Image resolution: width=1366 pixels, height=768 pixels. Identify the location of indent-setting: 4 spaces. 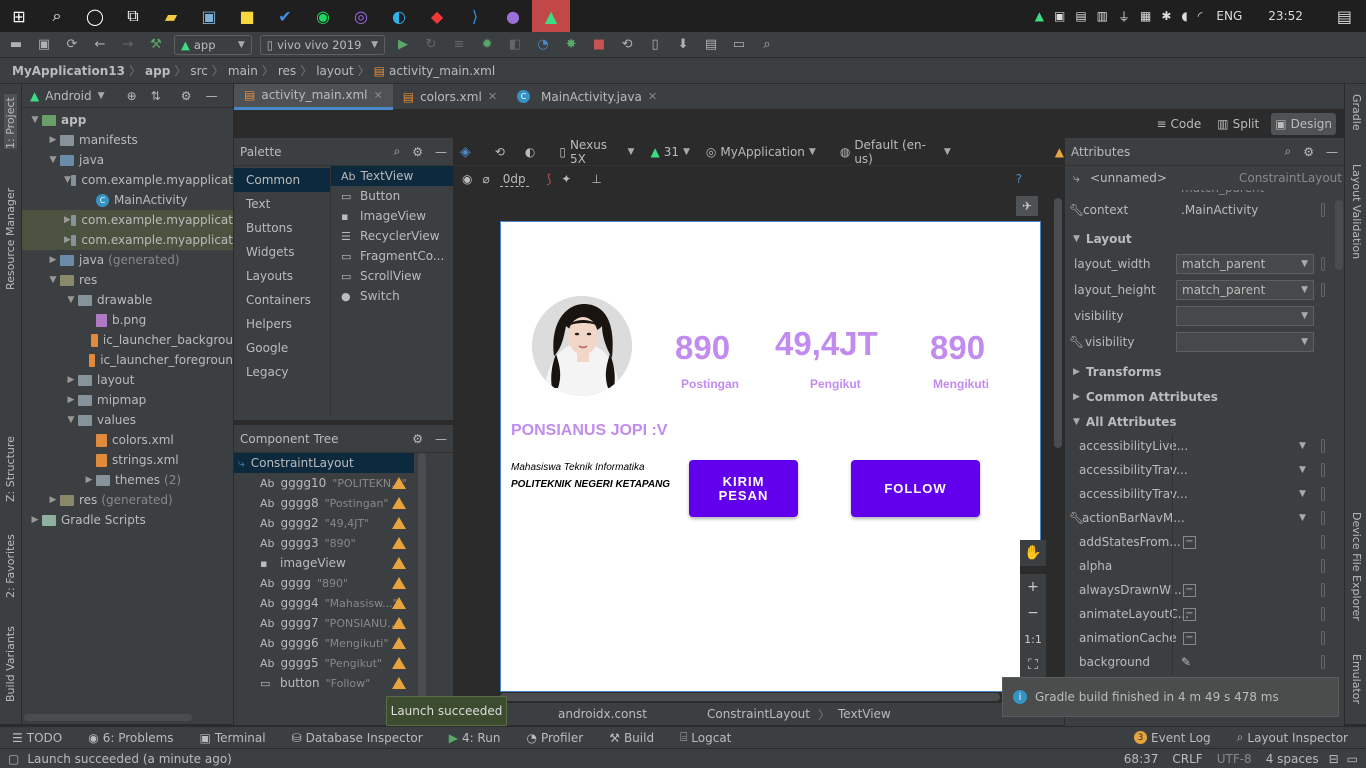
(1292, 759).